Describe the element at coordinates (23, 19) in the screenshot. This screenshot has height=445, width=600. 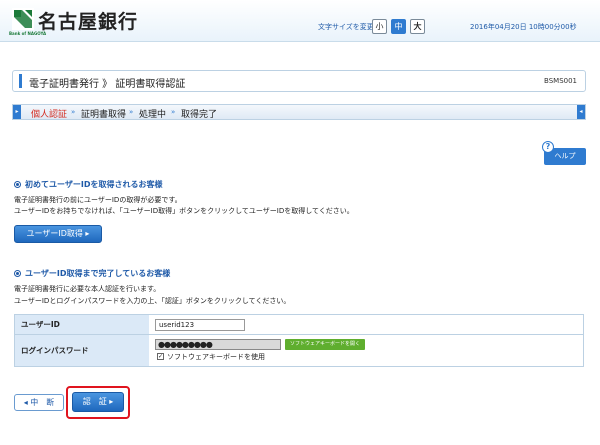
I see `bank-logo-icon` at that location.